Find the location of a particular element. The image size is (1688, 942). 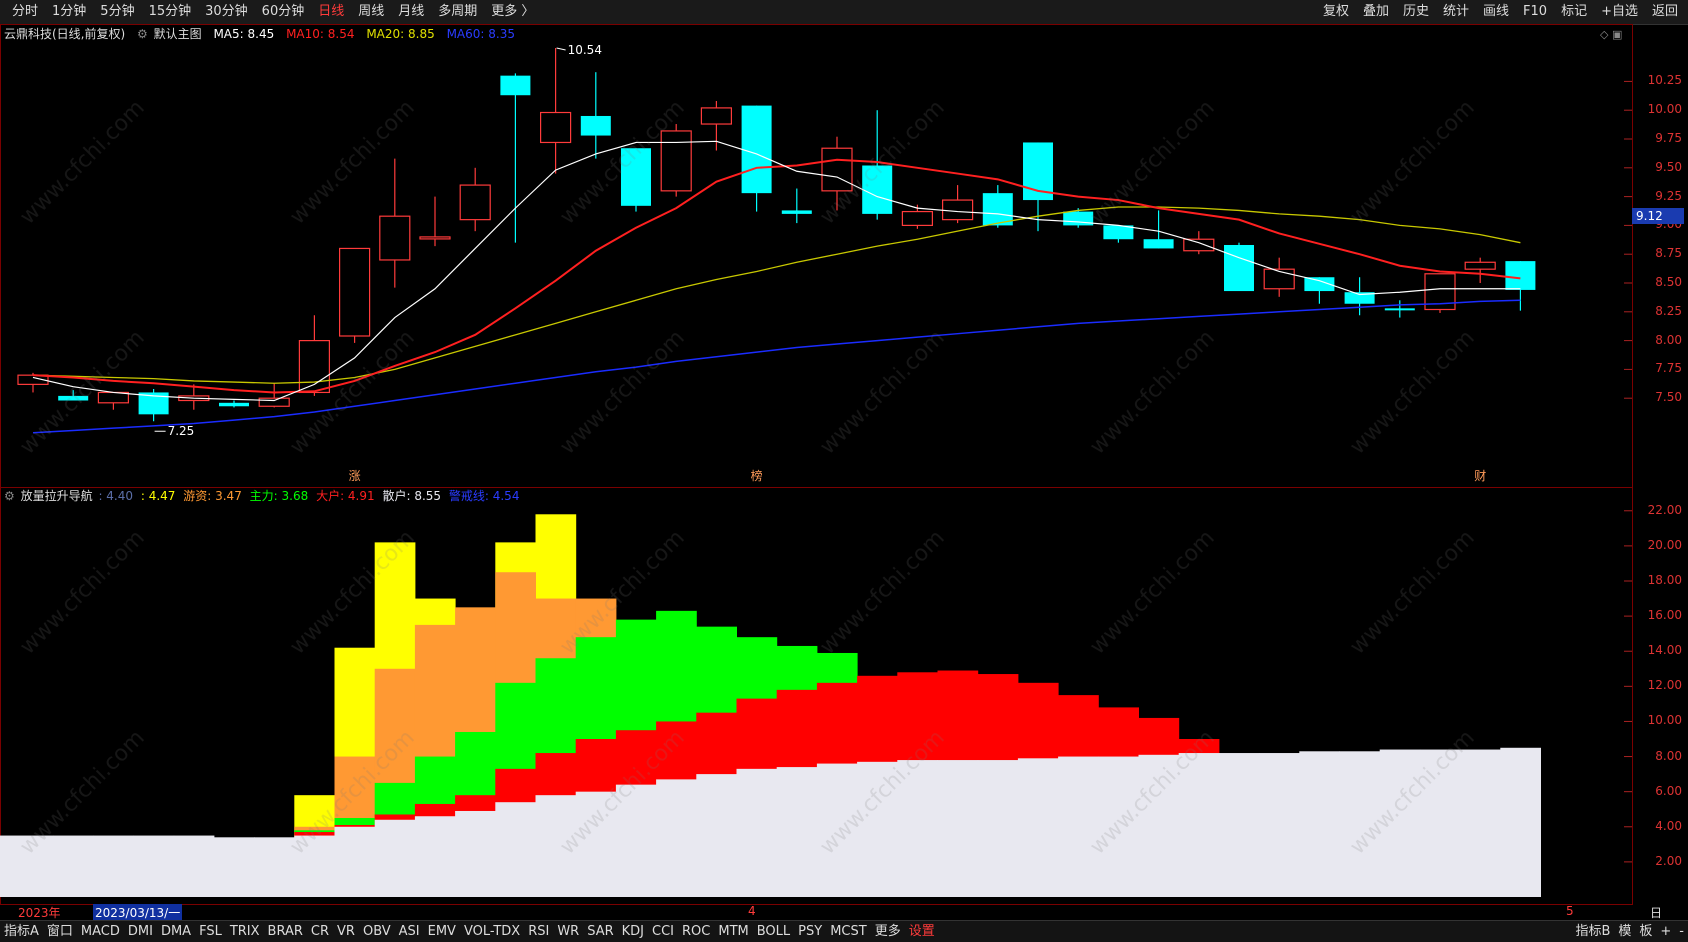

indicator-tab-18: MTM is located at coordinates (733, 931).